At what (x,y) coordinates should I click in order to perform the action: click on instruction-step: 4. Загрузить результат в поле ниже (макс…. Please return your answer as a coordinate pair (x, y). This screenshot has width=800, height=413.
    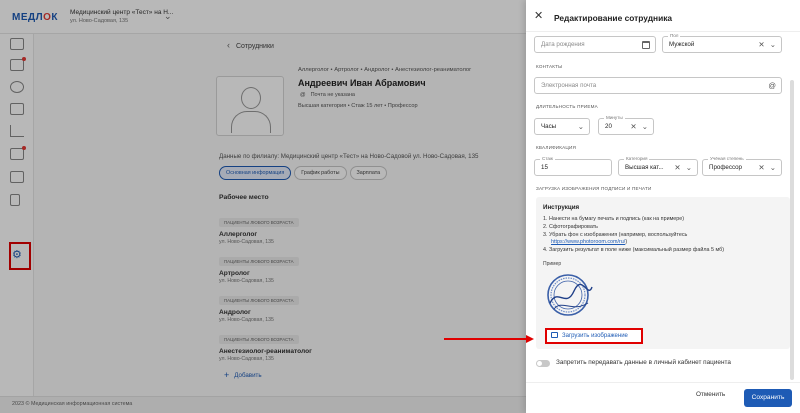
    Looking at the image, I should click on (634, 250).